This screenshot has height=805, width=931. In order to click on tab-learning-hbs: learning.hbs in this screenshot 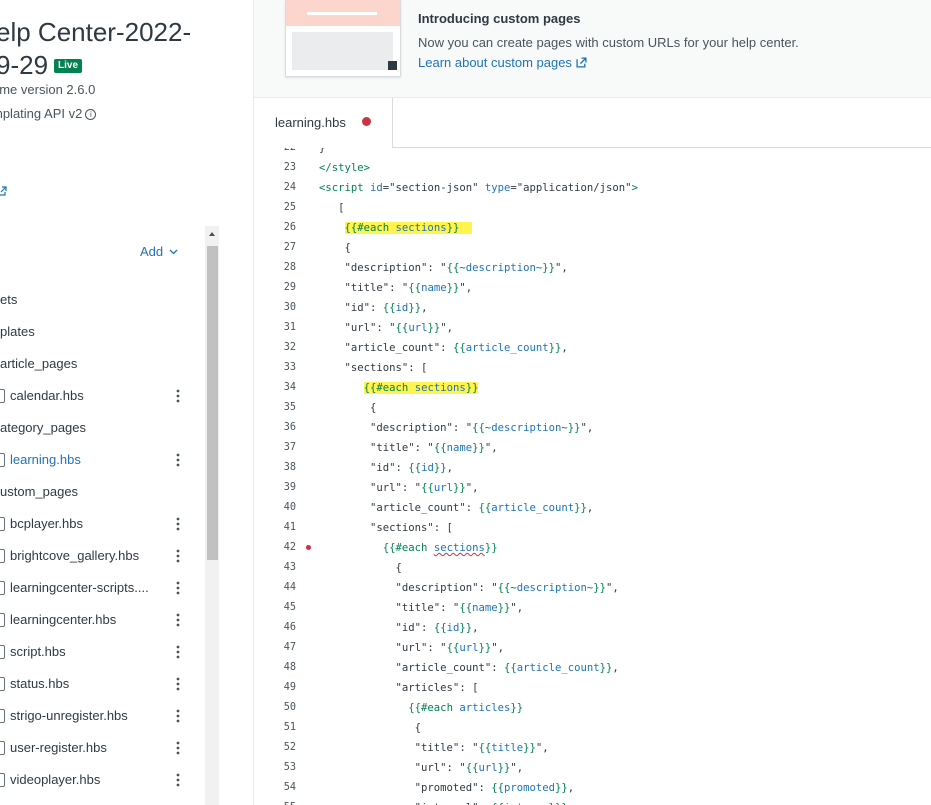, I will do `click(323, 122)`.